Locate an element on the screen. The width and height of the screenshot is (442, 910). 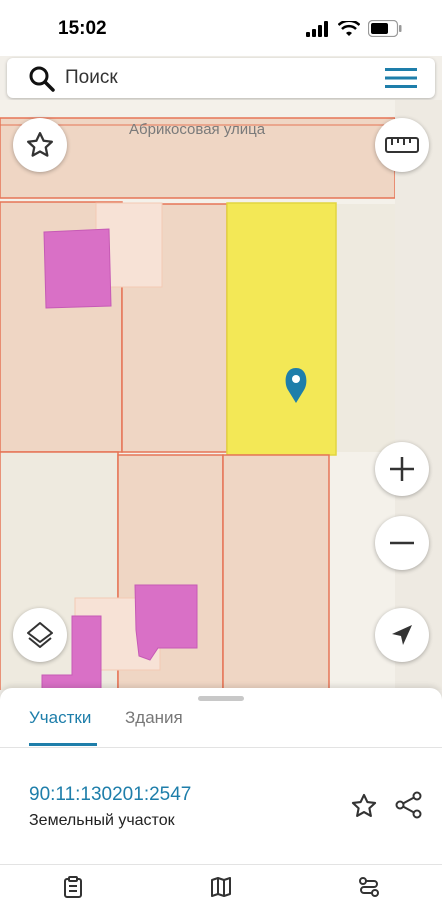
search-icon is located at coordinates (42, 79).